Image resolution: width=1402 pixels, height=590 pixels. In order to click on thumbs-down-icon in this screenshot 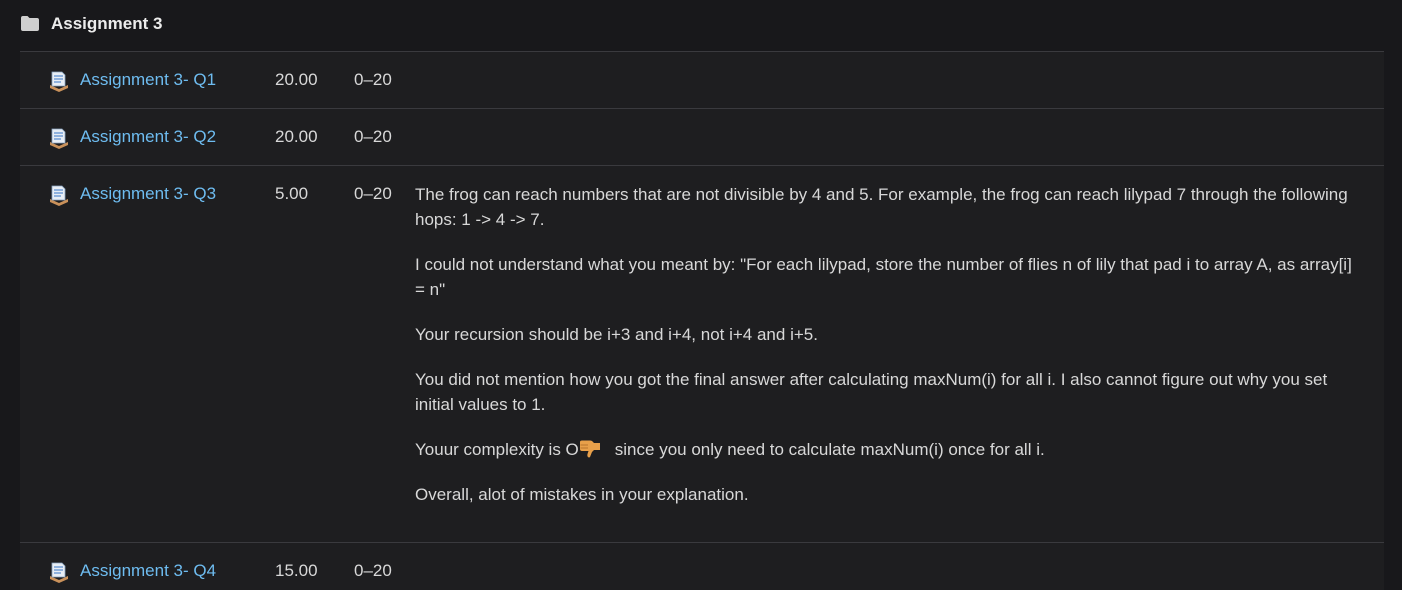, I will do `click(589, 449)`.